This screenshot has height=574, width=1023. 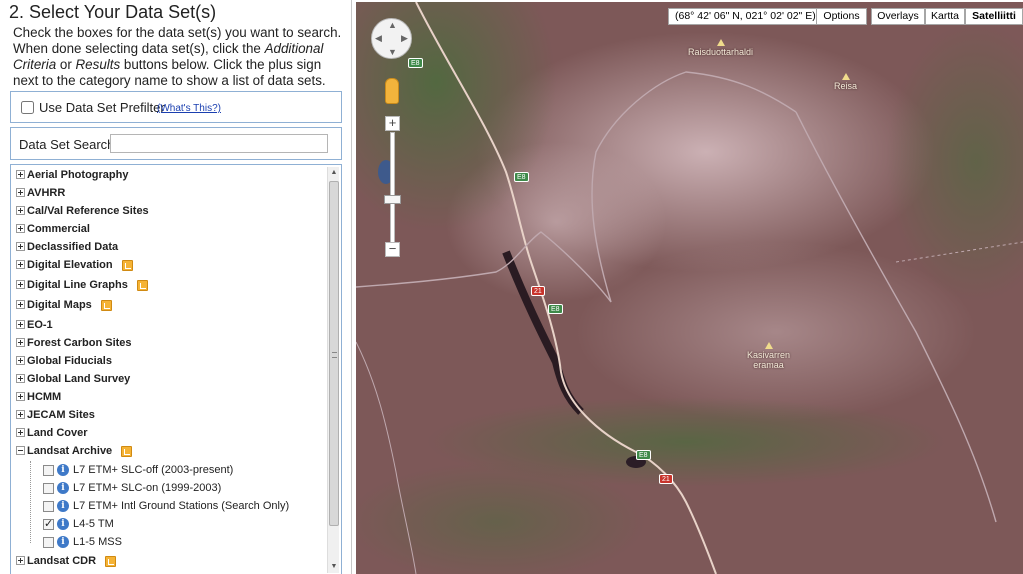 What do you see at coordinates (392, 91) in the screenshot?
I see `pegman-icon` at bounding box center [392, 91].